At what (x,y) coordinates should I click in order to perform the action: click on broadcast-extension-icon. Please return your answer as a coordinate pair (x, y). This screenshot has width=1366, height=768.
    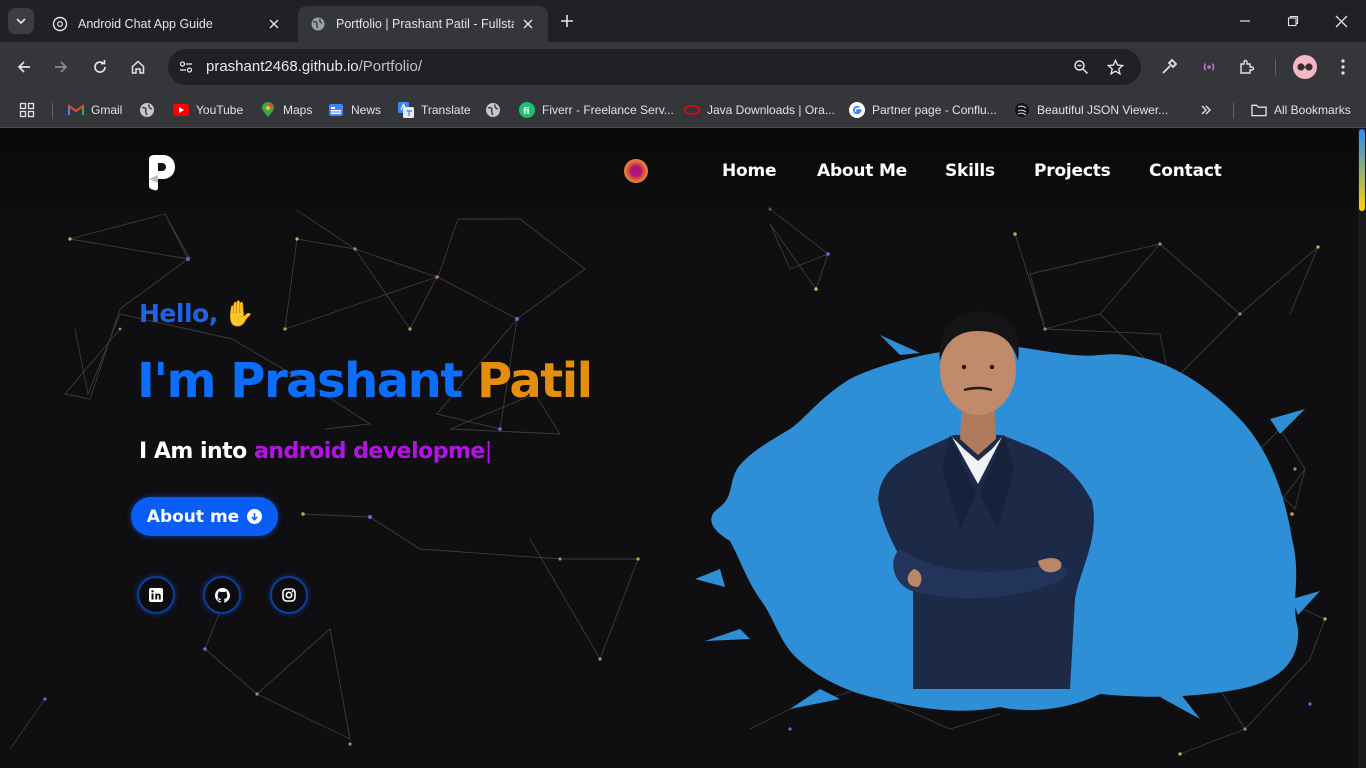
    Looking at the image, I should click on (1209, 67).